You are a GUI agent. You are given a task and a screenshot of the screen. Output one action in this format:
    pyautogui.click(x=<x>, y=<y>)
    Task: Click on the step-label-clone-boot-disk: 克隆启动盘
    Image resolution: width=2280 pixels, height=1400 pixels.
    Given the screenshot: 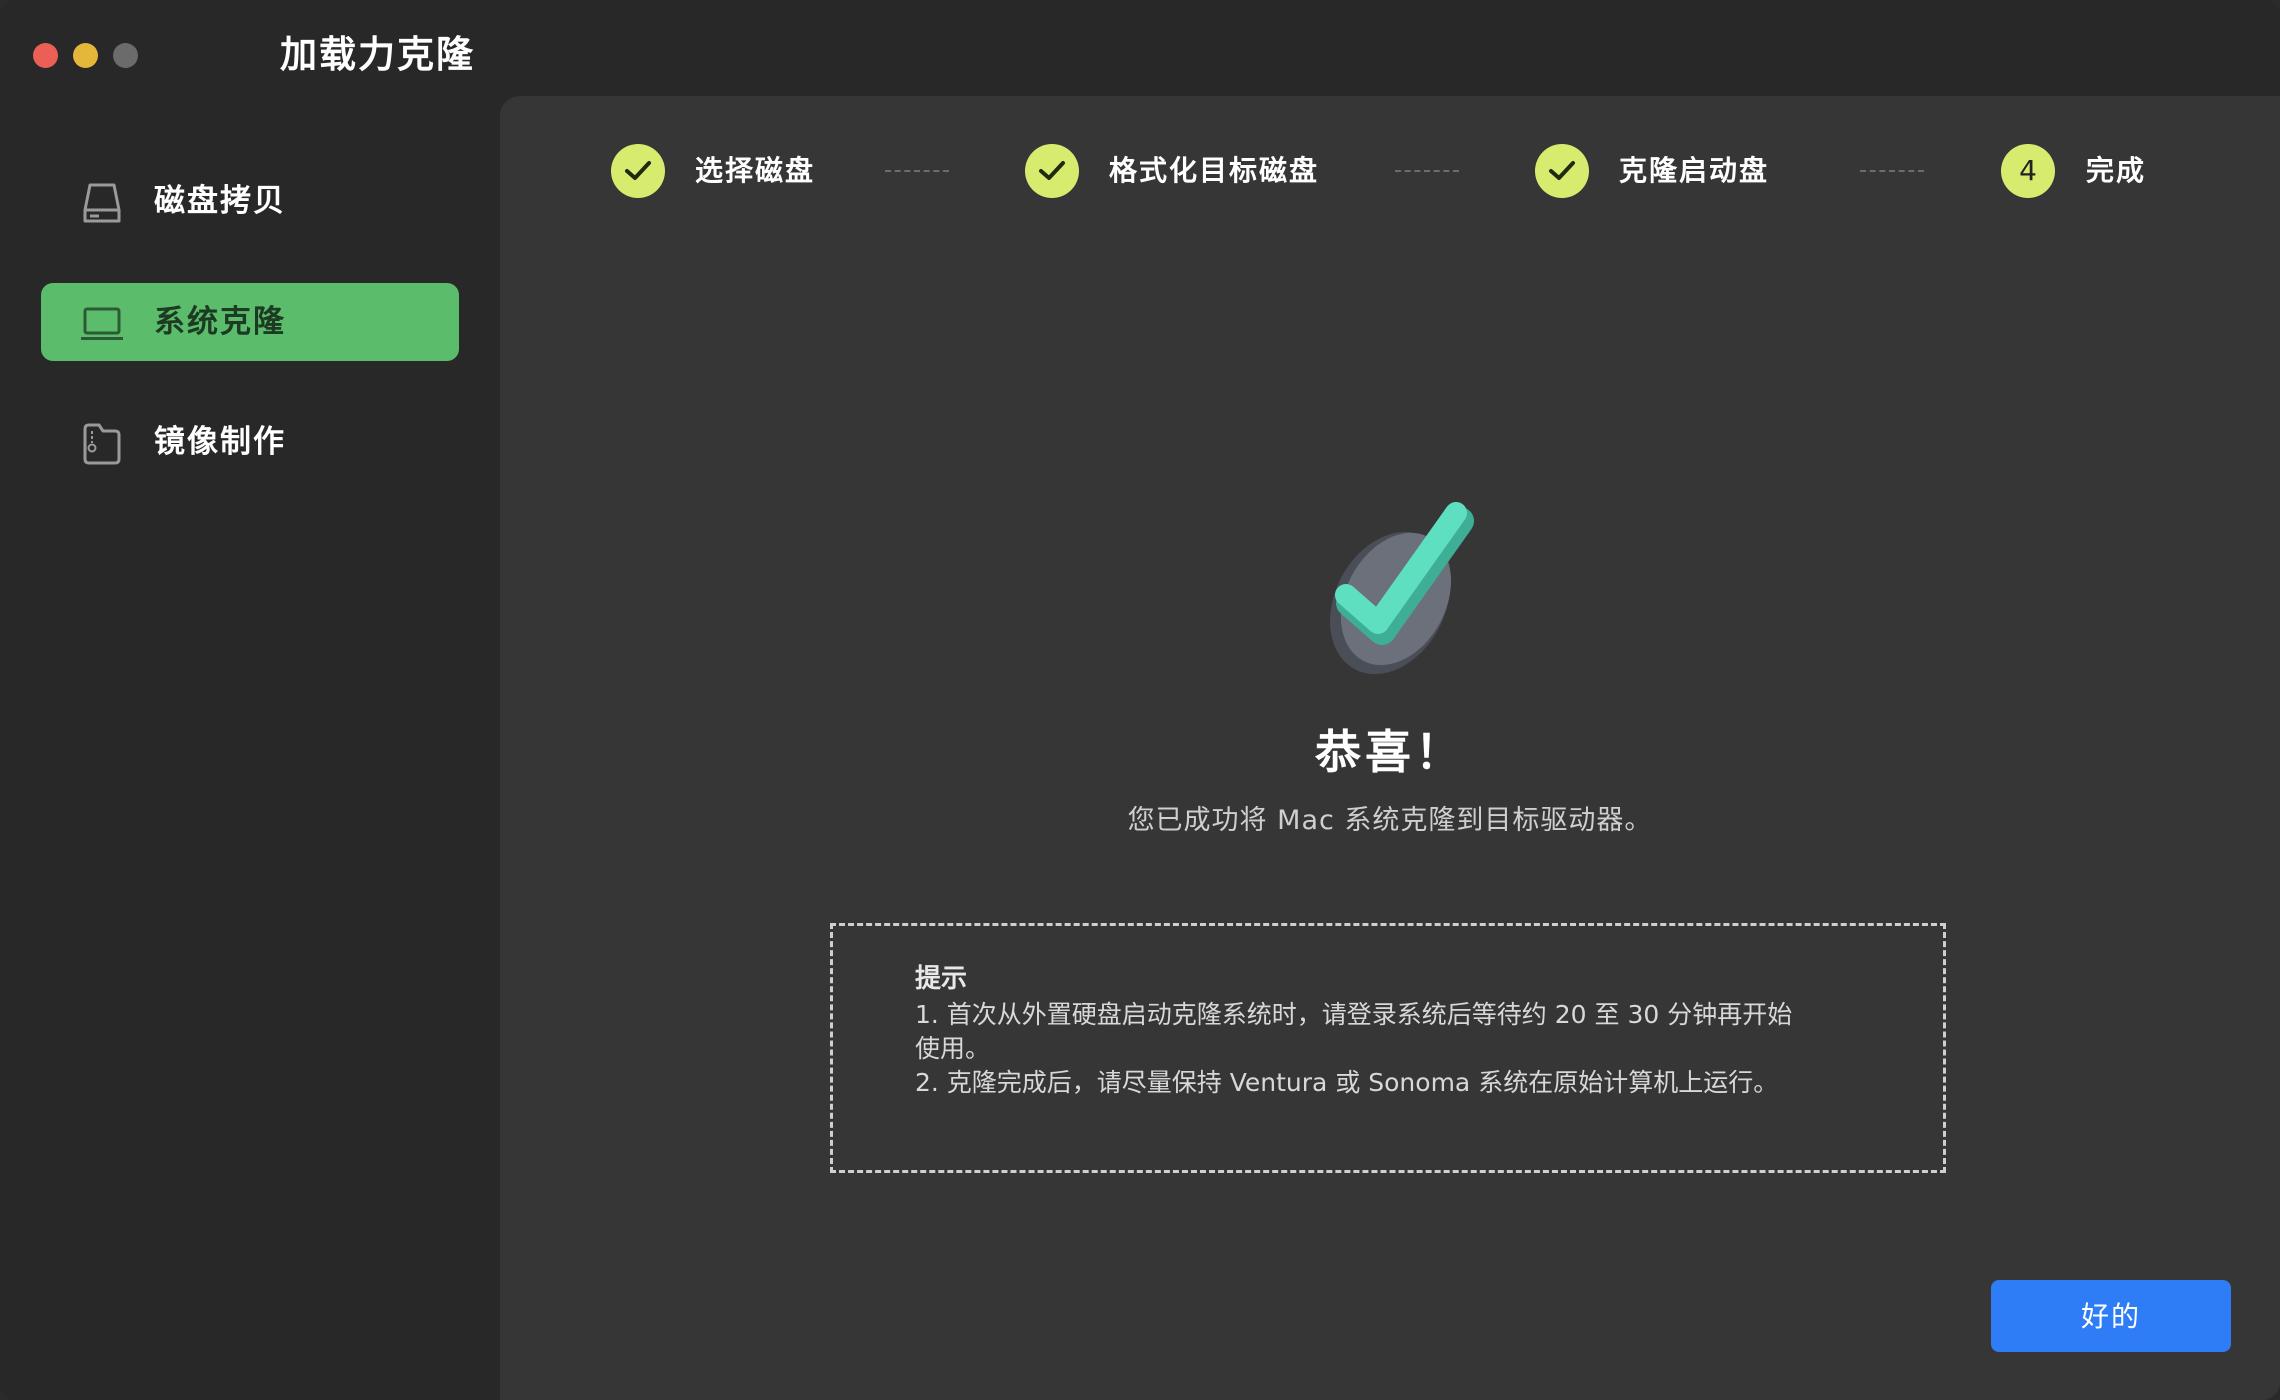 What is the action you would take?
    pyautogui.click(x=1694, y=170)
    